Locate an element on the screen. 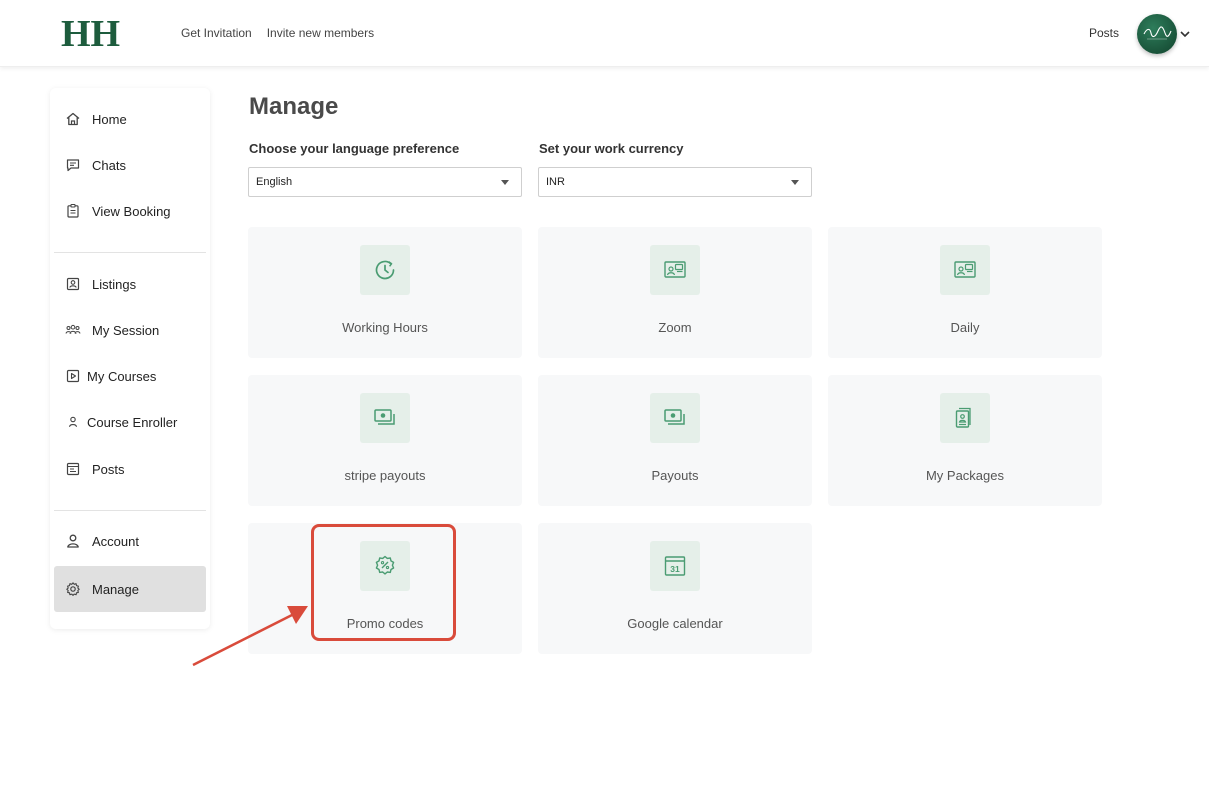 The image size is (1209, 806). card-promo-codes: Promo codes is located at coordinates (385, 588).